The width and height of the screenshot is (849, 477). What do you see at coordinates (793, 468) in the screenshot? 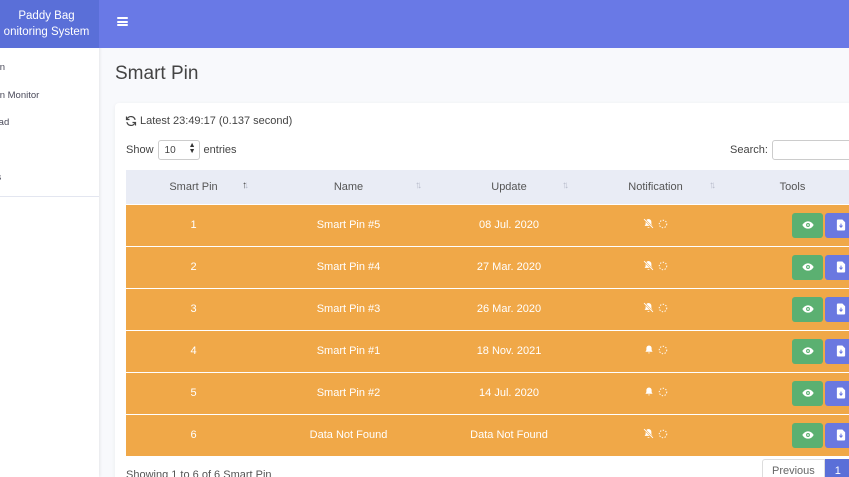
I see `previous-button: Previous` at bounding box center [793, 468].